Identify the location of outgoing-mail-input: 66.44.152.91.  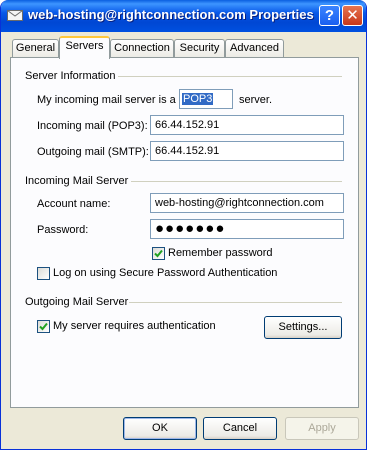
(247, 151).